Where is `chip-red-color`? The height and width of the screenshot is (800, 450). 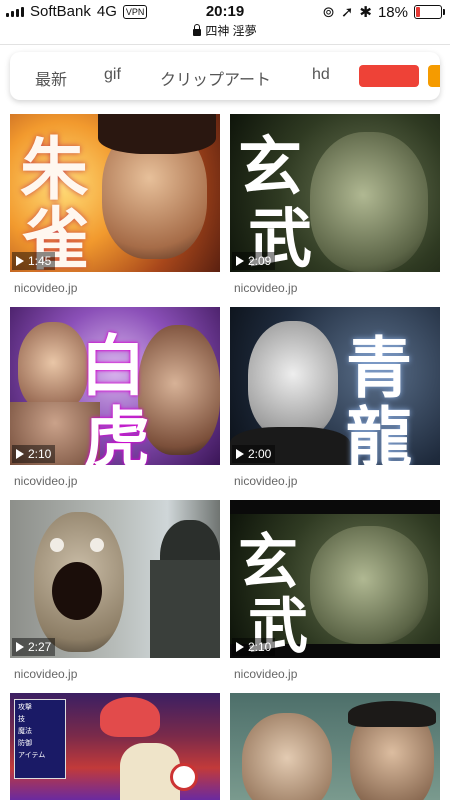 chip-red-color is located at coordinates (389, 76).